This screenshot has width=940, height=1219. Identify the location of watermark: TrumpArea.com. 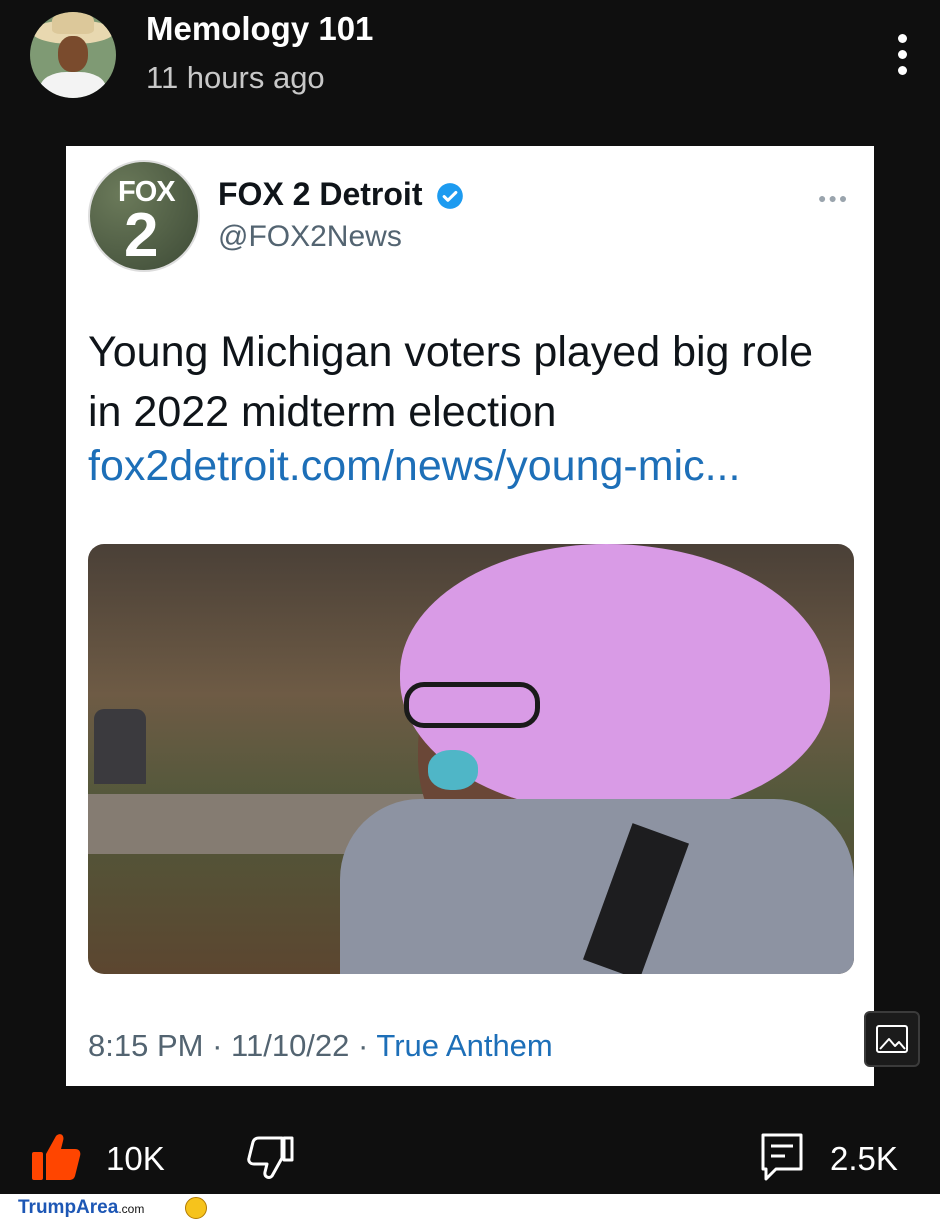
(81, 1208).